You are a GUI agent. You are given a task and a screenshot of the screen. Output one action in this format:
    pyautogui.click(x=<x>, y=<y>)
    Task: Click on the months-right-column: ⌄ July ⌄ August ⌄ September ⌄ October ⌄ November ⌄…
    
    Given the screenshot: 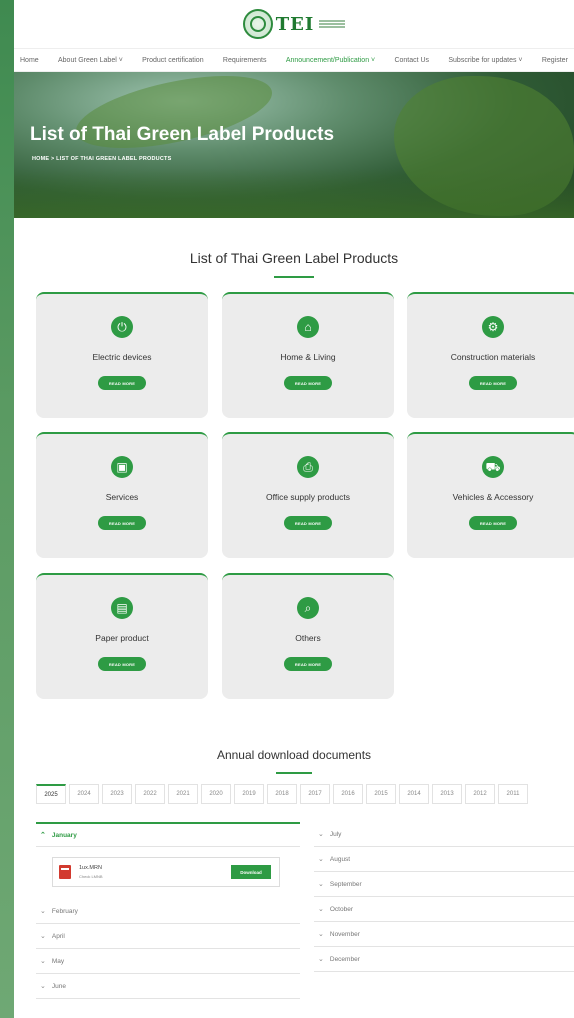 What is the action you would take?
    pyautogui.click(x=444, y=897)
    